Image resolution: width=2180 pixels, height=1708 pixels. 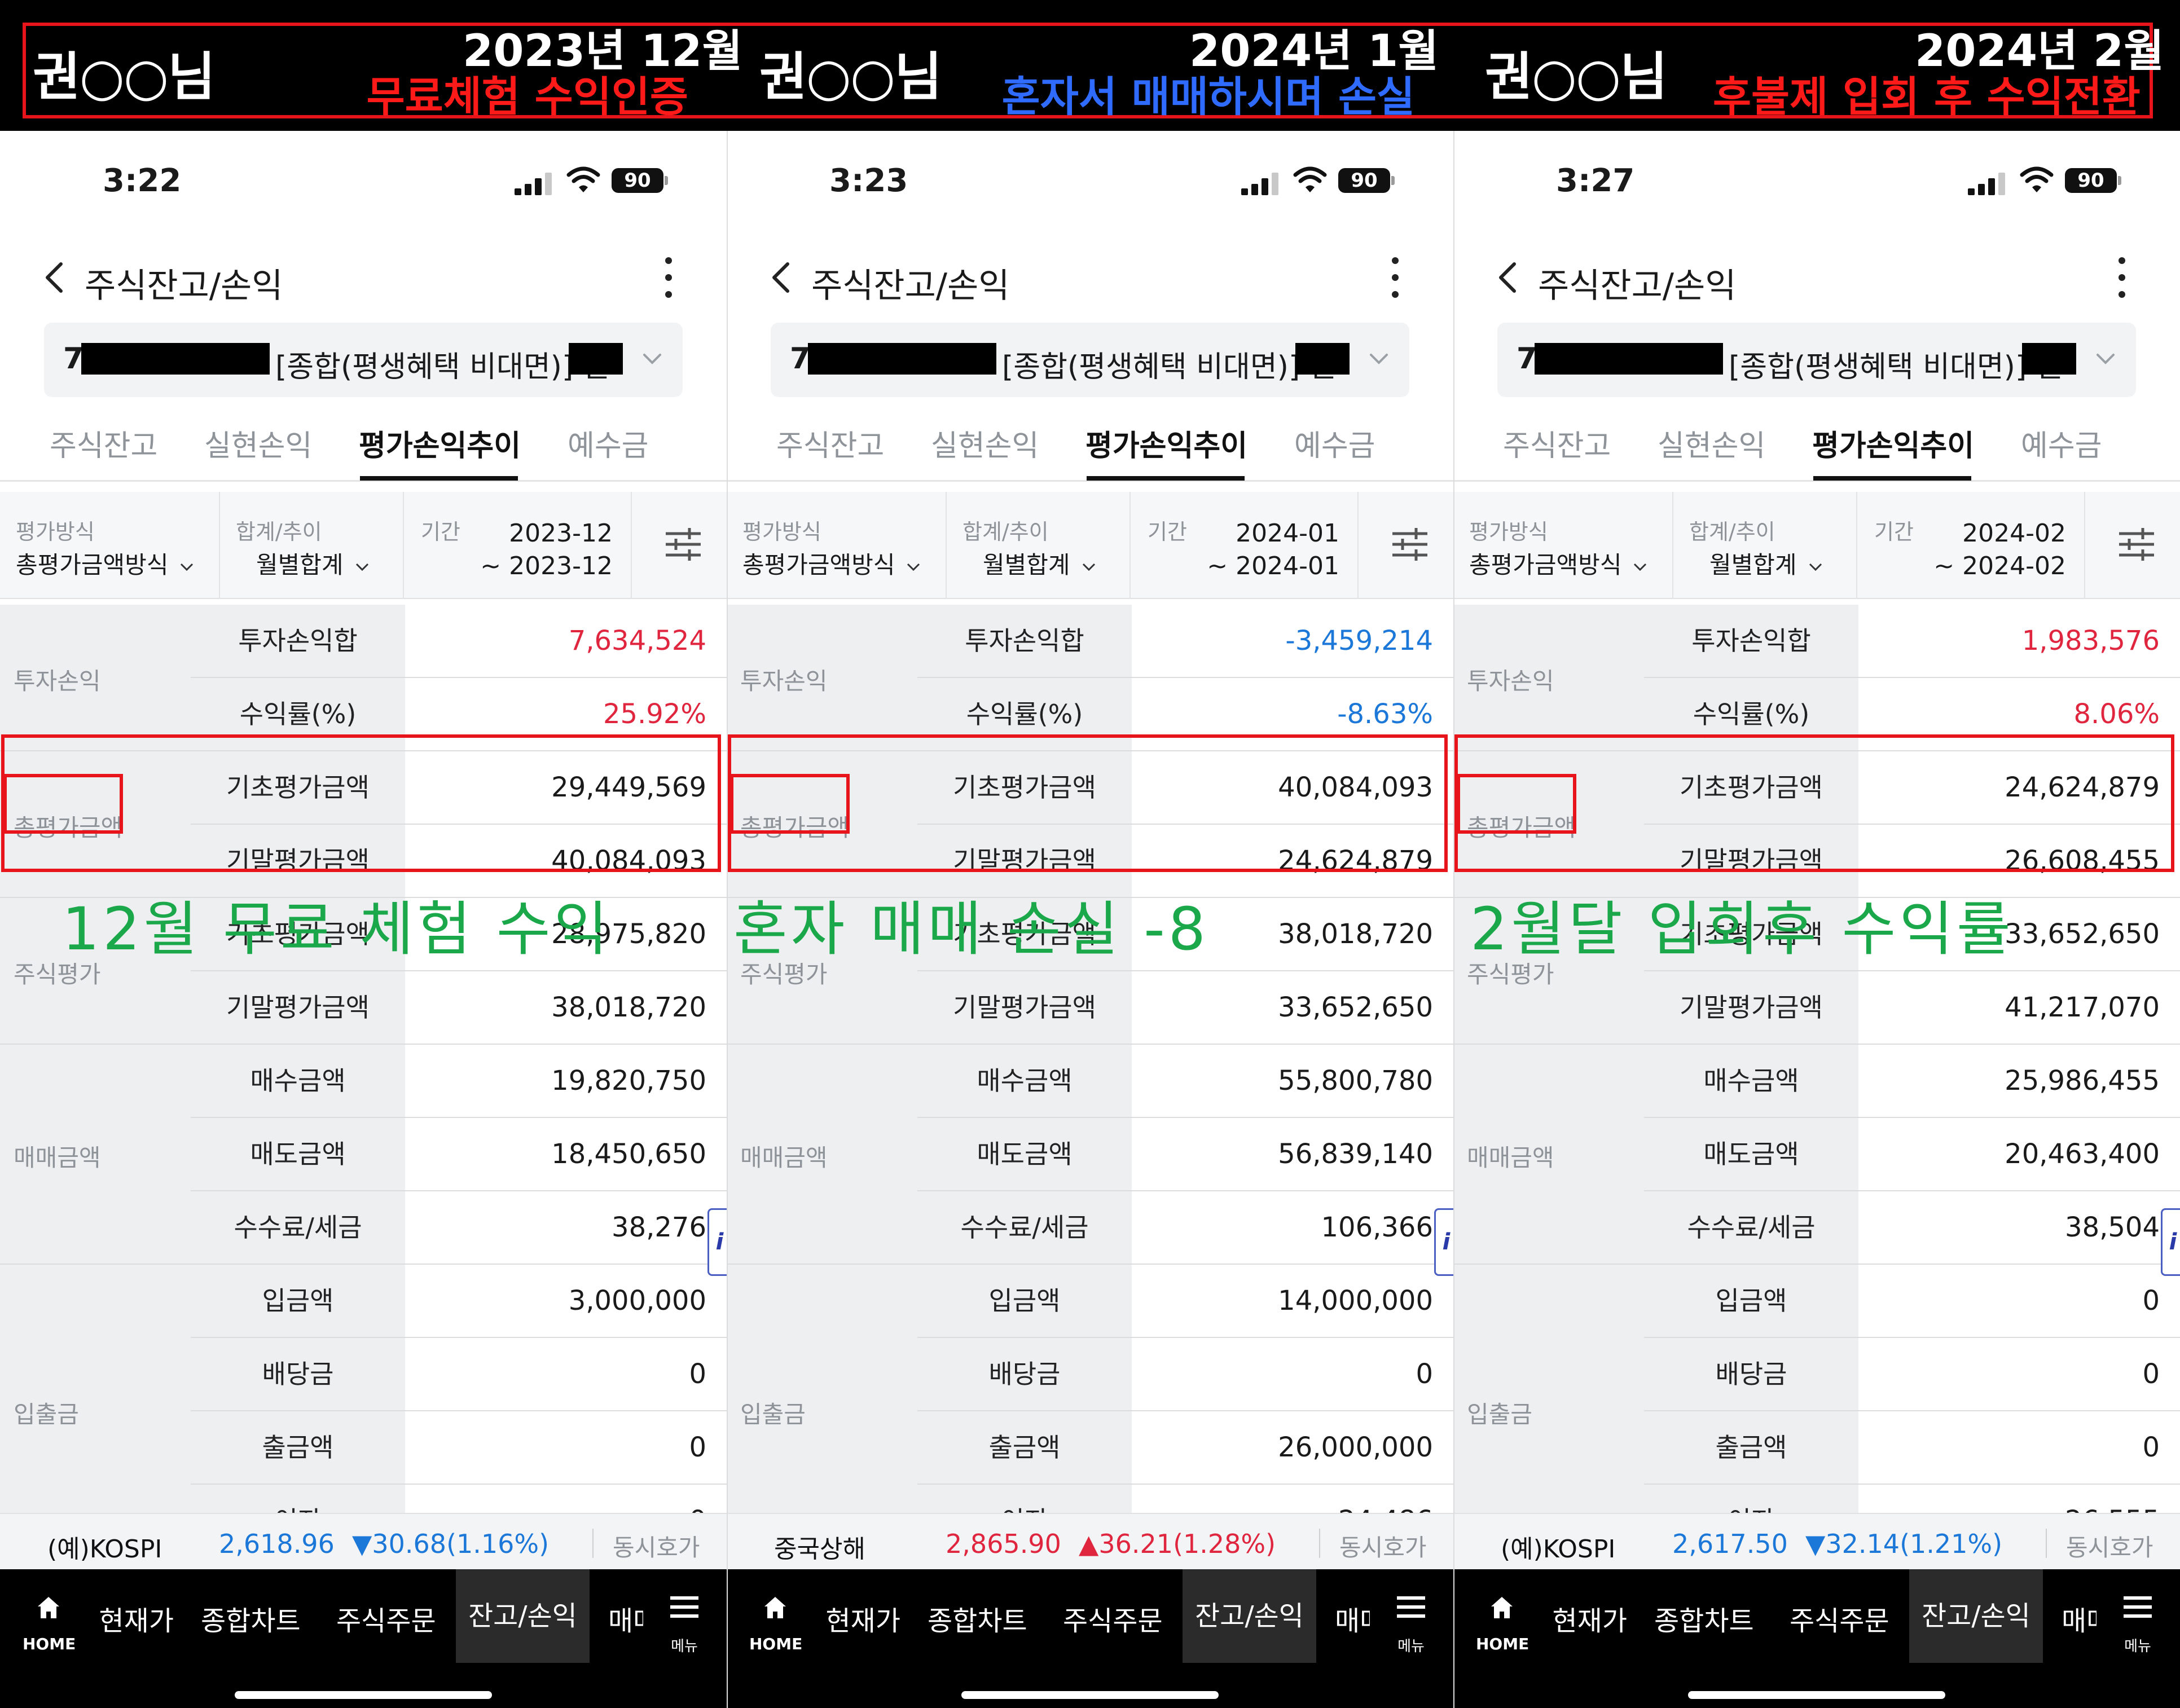 I want to click on index-ticker: (예)KOSPI 2,618.96 ▼30.68(1.16%) 동시호가, so click(x=364, y=1541).